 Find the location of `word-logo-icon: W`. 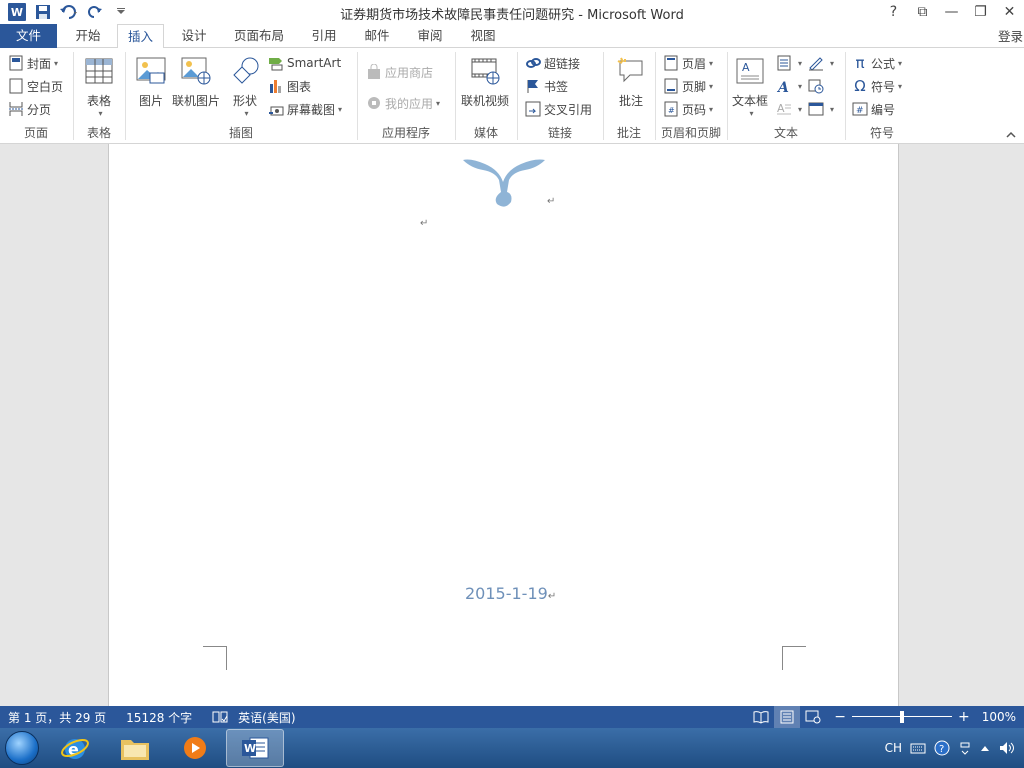

word-logo-icon: W is located at coordinates (17, 12).